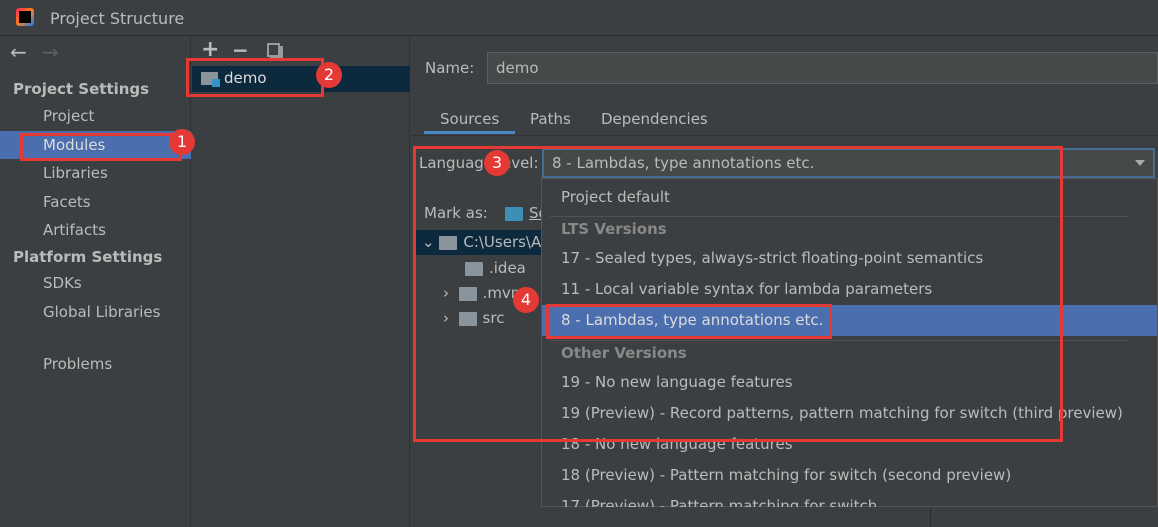 Image resolution: width=1158 pixels, height=527 pixels. Describe the element at coordinates (95, 312) in the screenshot. I see `sidebar-item-global-libraries: Global Libraries` at that location.